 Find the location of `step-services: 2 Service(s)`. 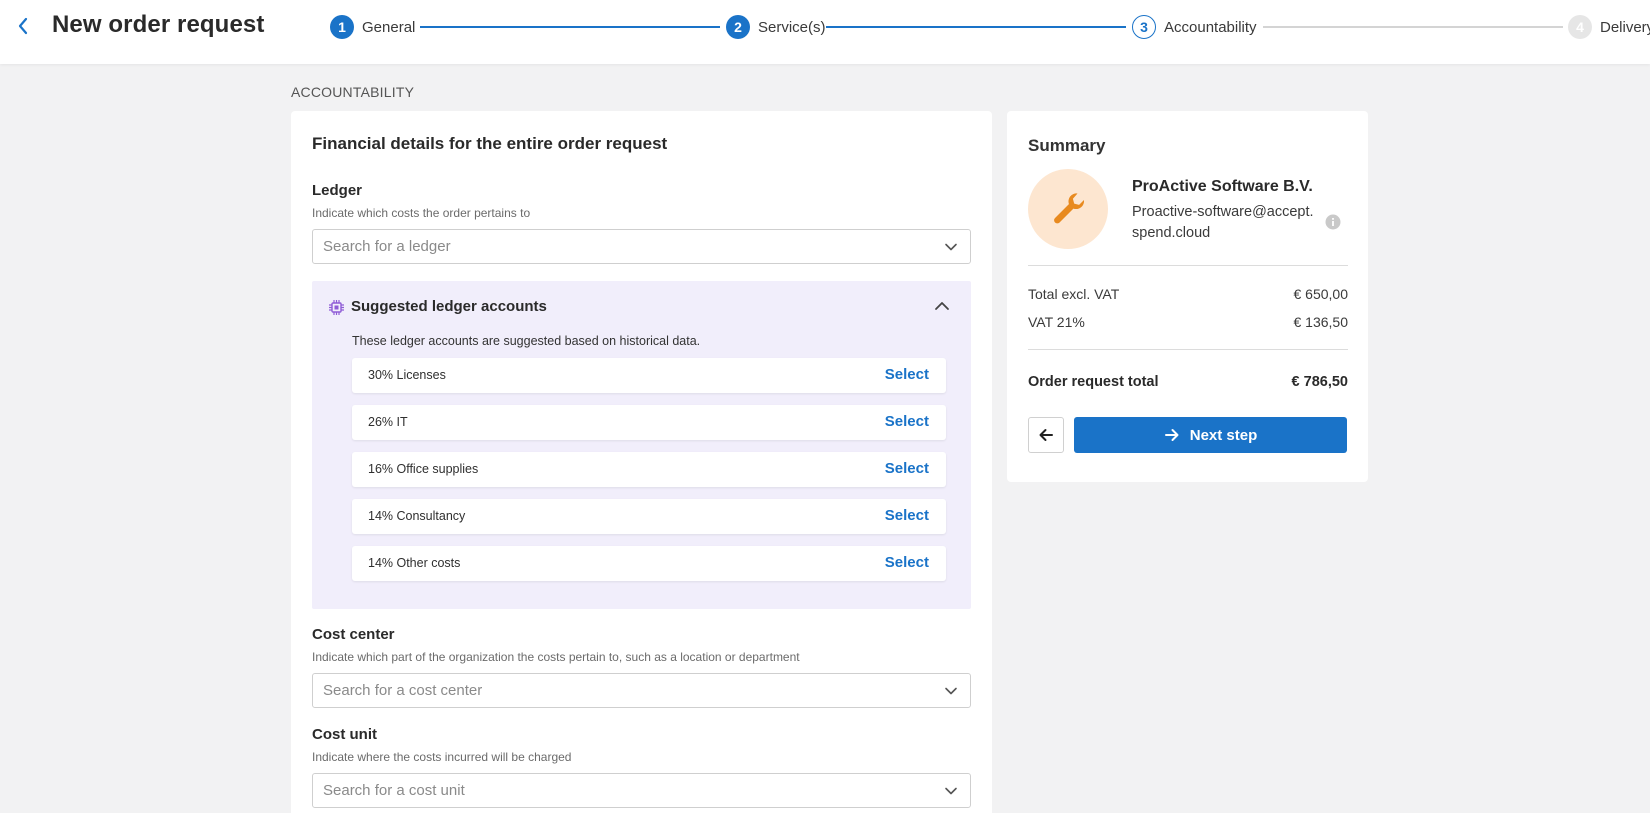

step-services: 2 Service(s) is located at coordinates (776, 27).